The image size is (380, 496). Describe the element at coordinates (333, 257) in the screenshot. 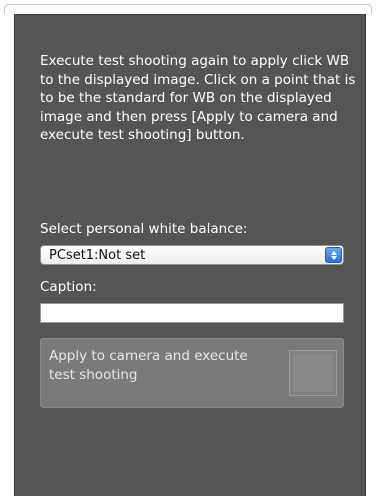

I see `down-arrow-icon` at that location.